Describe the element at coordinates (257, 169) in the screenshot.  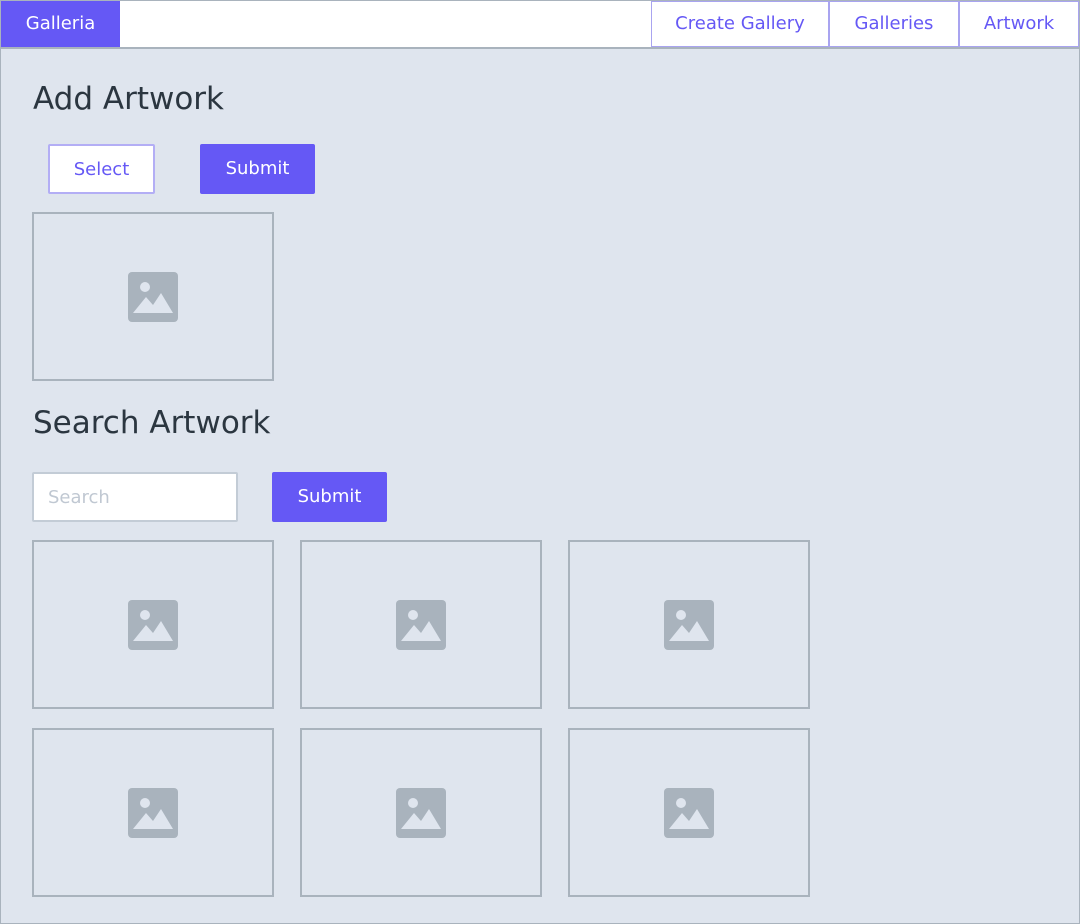
I see `add-artwork-submit-button: Submit` at that location.